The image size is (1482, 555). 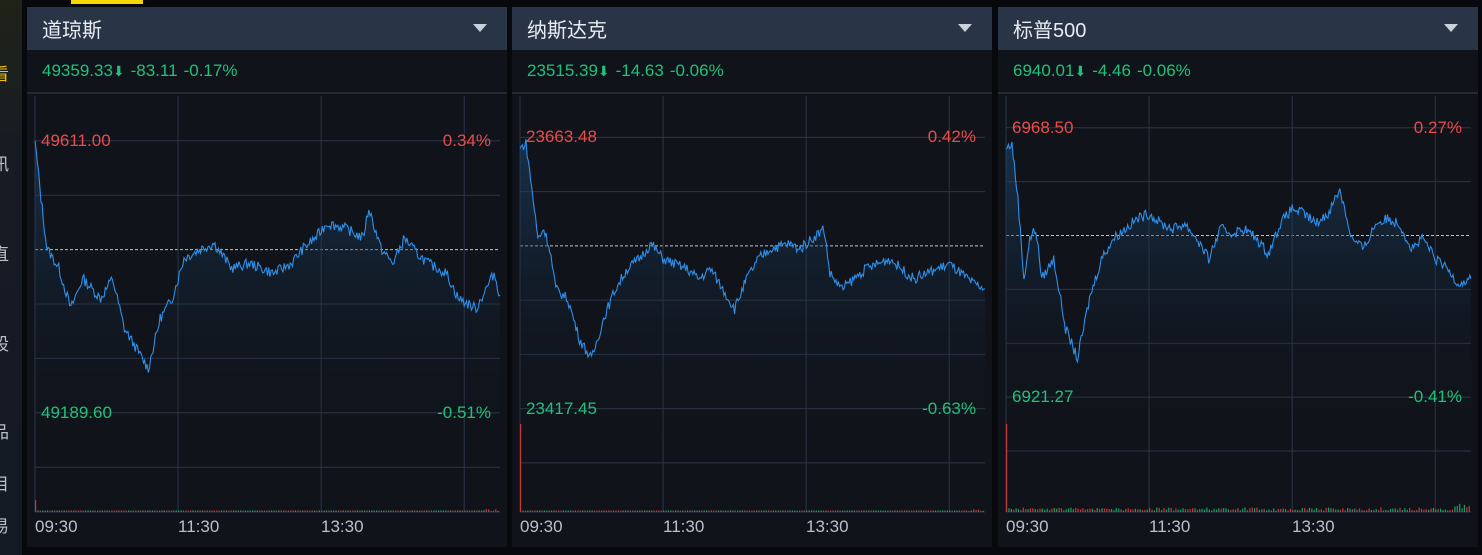 What do you see at coordinates (4, 524) in the screenshot?
I see `sidebar-item: 易` at bounding box center [4, 524].